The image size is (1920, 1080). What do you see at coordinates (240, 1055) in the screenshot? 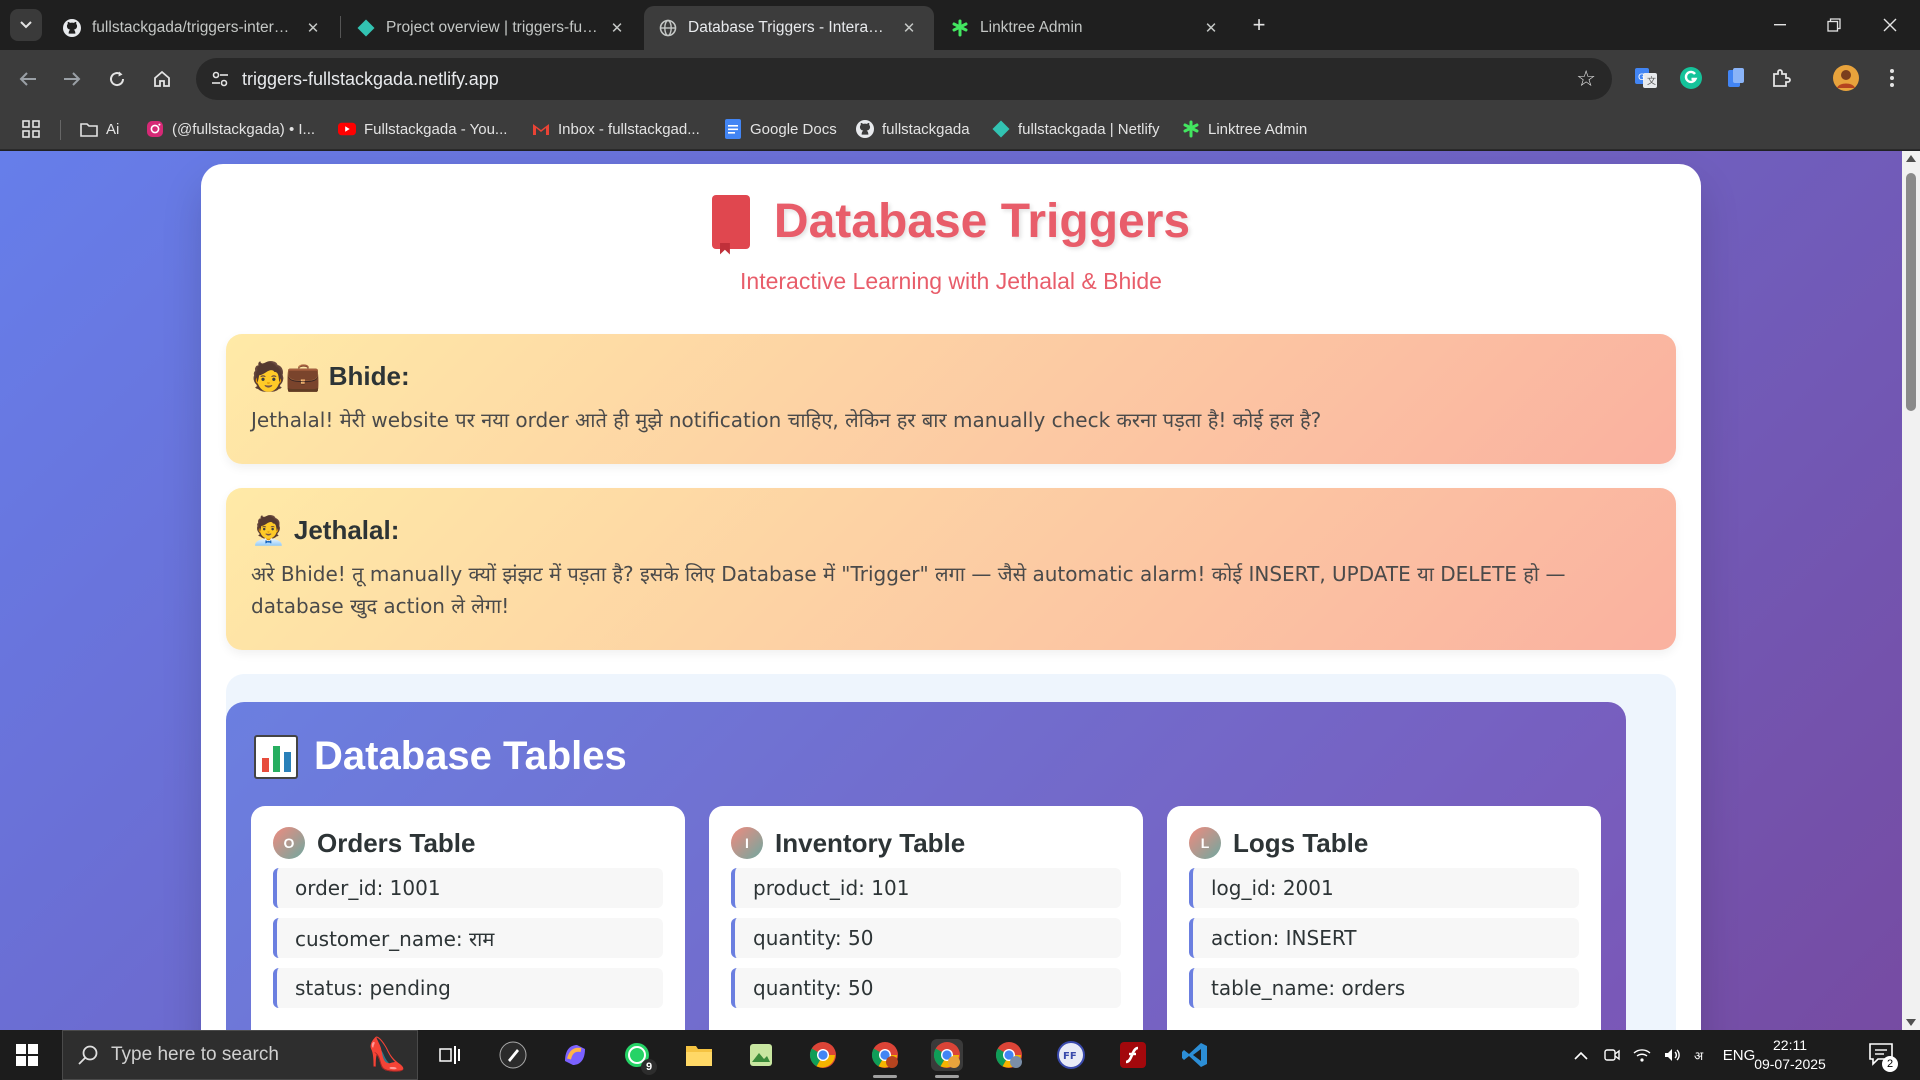
I see `taskbar-search-box: Type here to search 👠` at bounding box center [240, 1055].